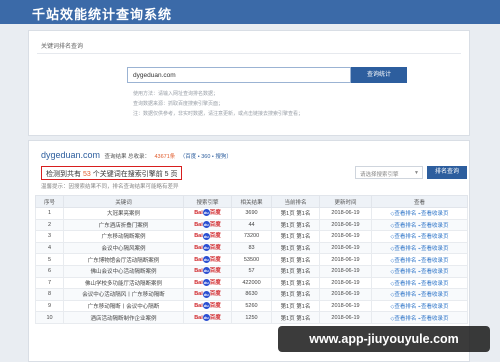 The width and height of the screenshot is (500, 362). What do you see at coordinates (447, 172) in the screenshot?
I see `rank-query-button: 排名查询` at bounding box center [447, 172].